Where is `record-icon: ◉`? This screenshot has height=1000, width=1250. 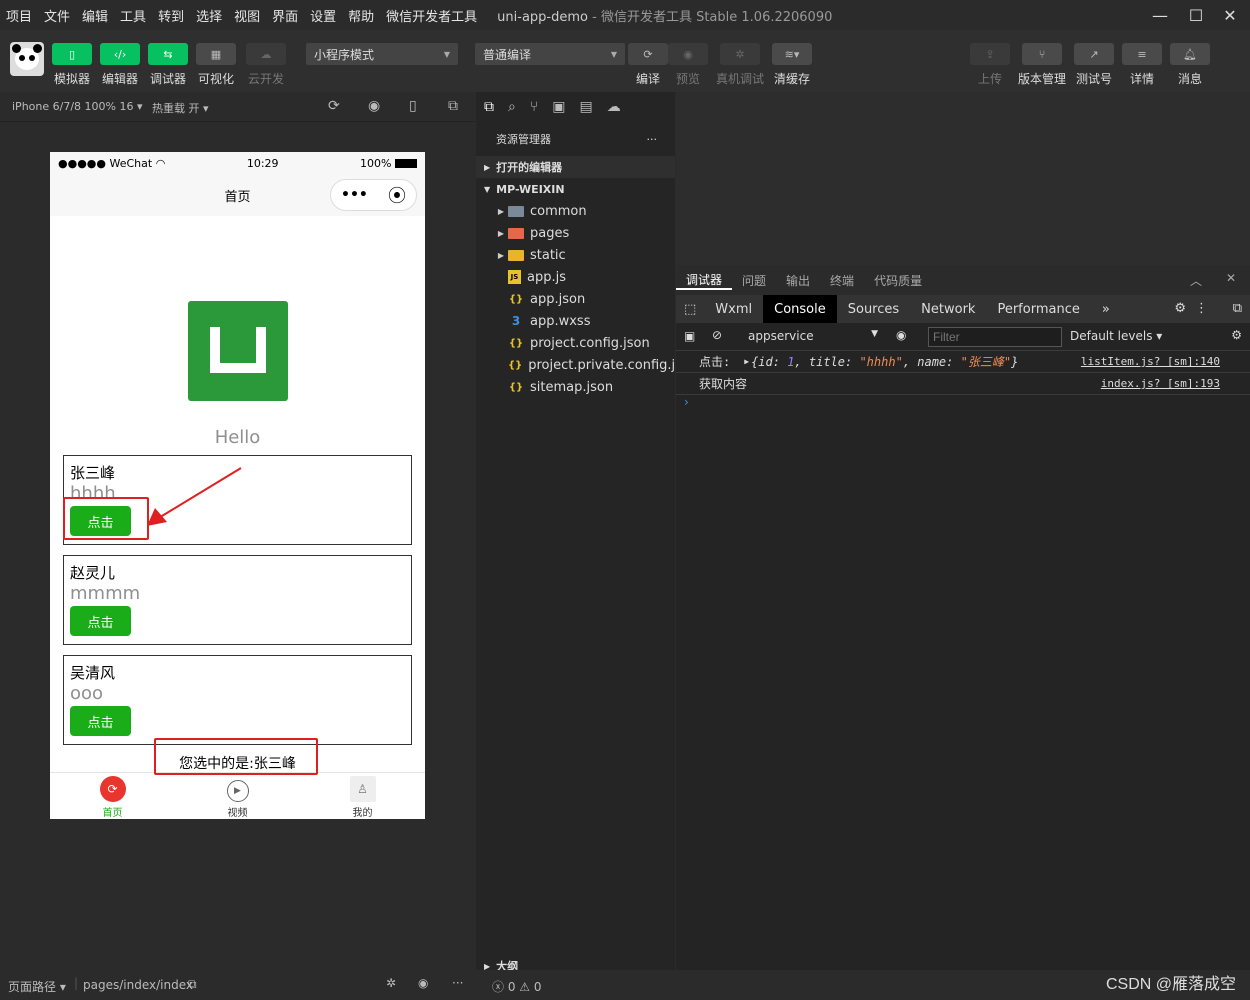 record-icon: ◉ is located at coordinates (374, 106).